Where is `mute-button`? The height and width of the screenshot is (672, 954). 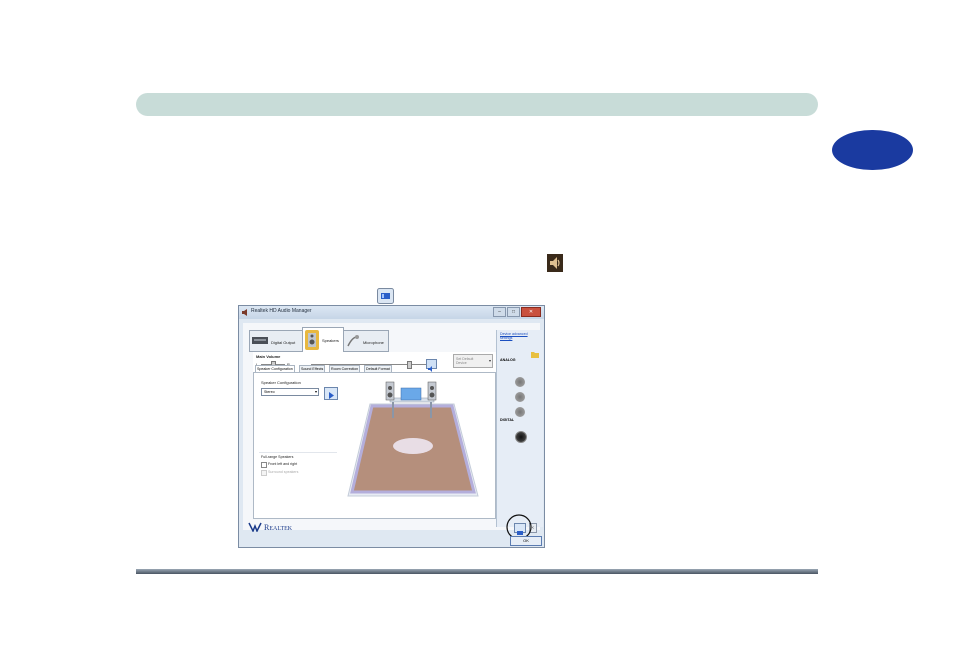 mute-button is located at coordinates (431, 365).